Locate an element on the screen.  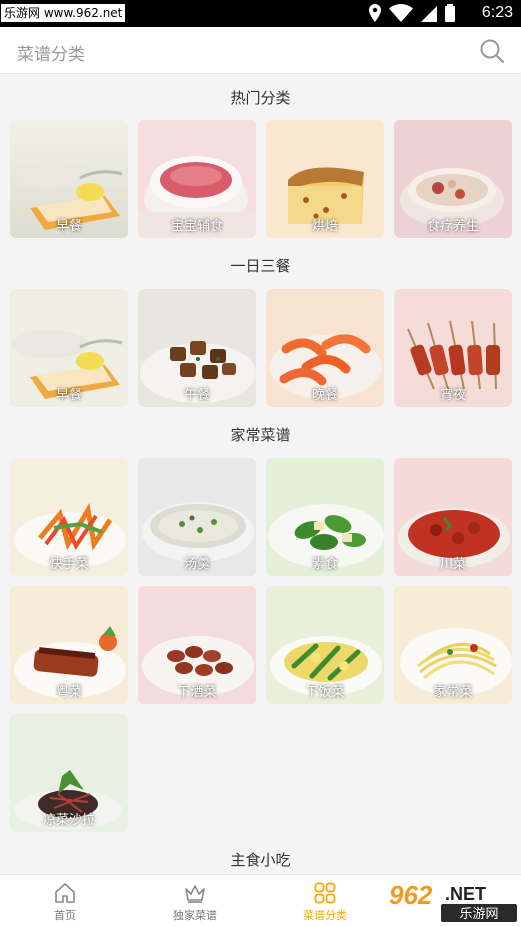
category-label: 食疗养生 is located at coordinates (452, 226).